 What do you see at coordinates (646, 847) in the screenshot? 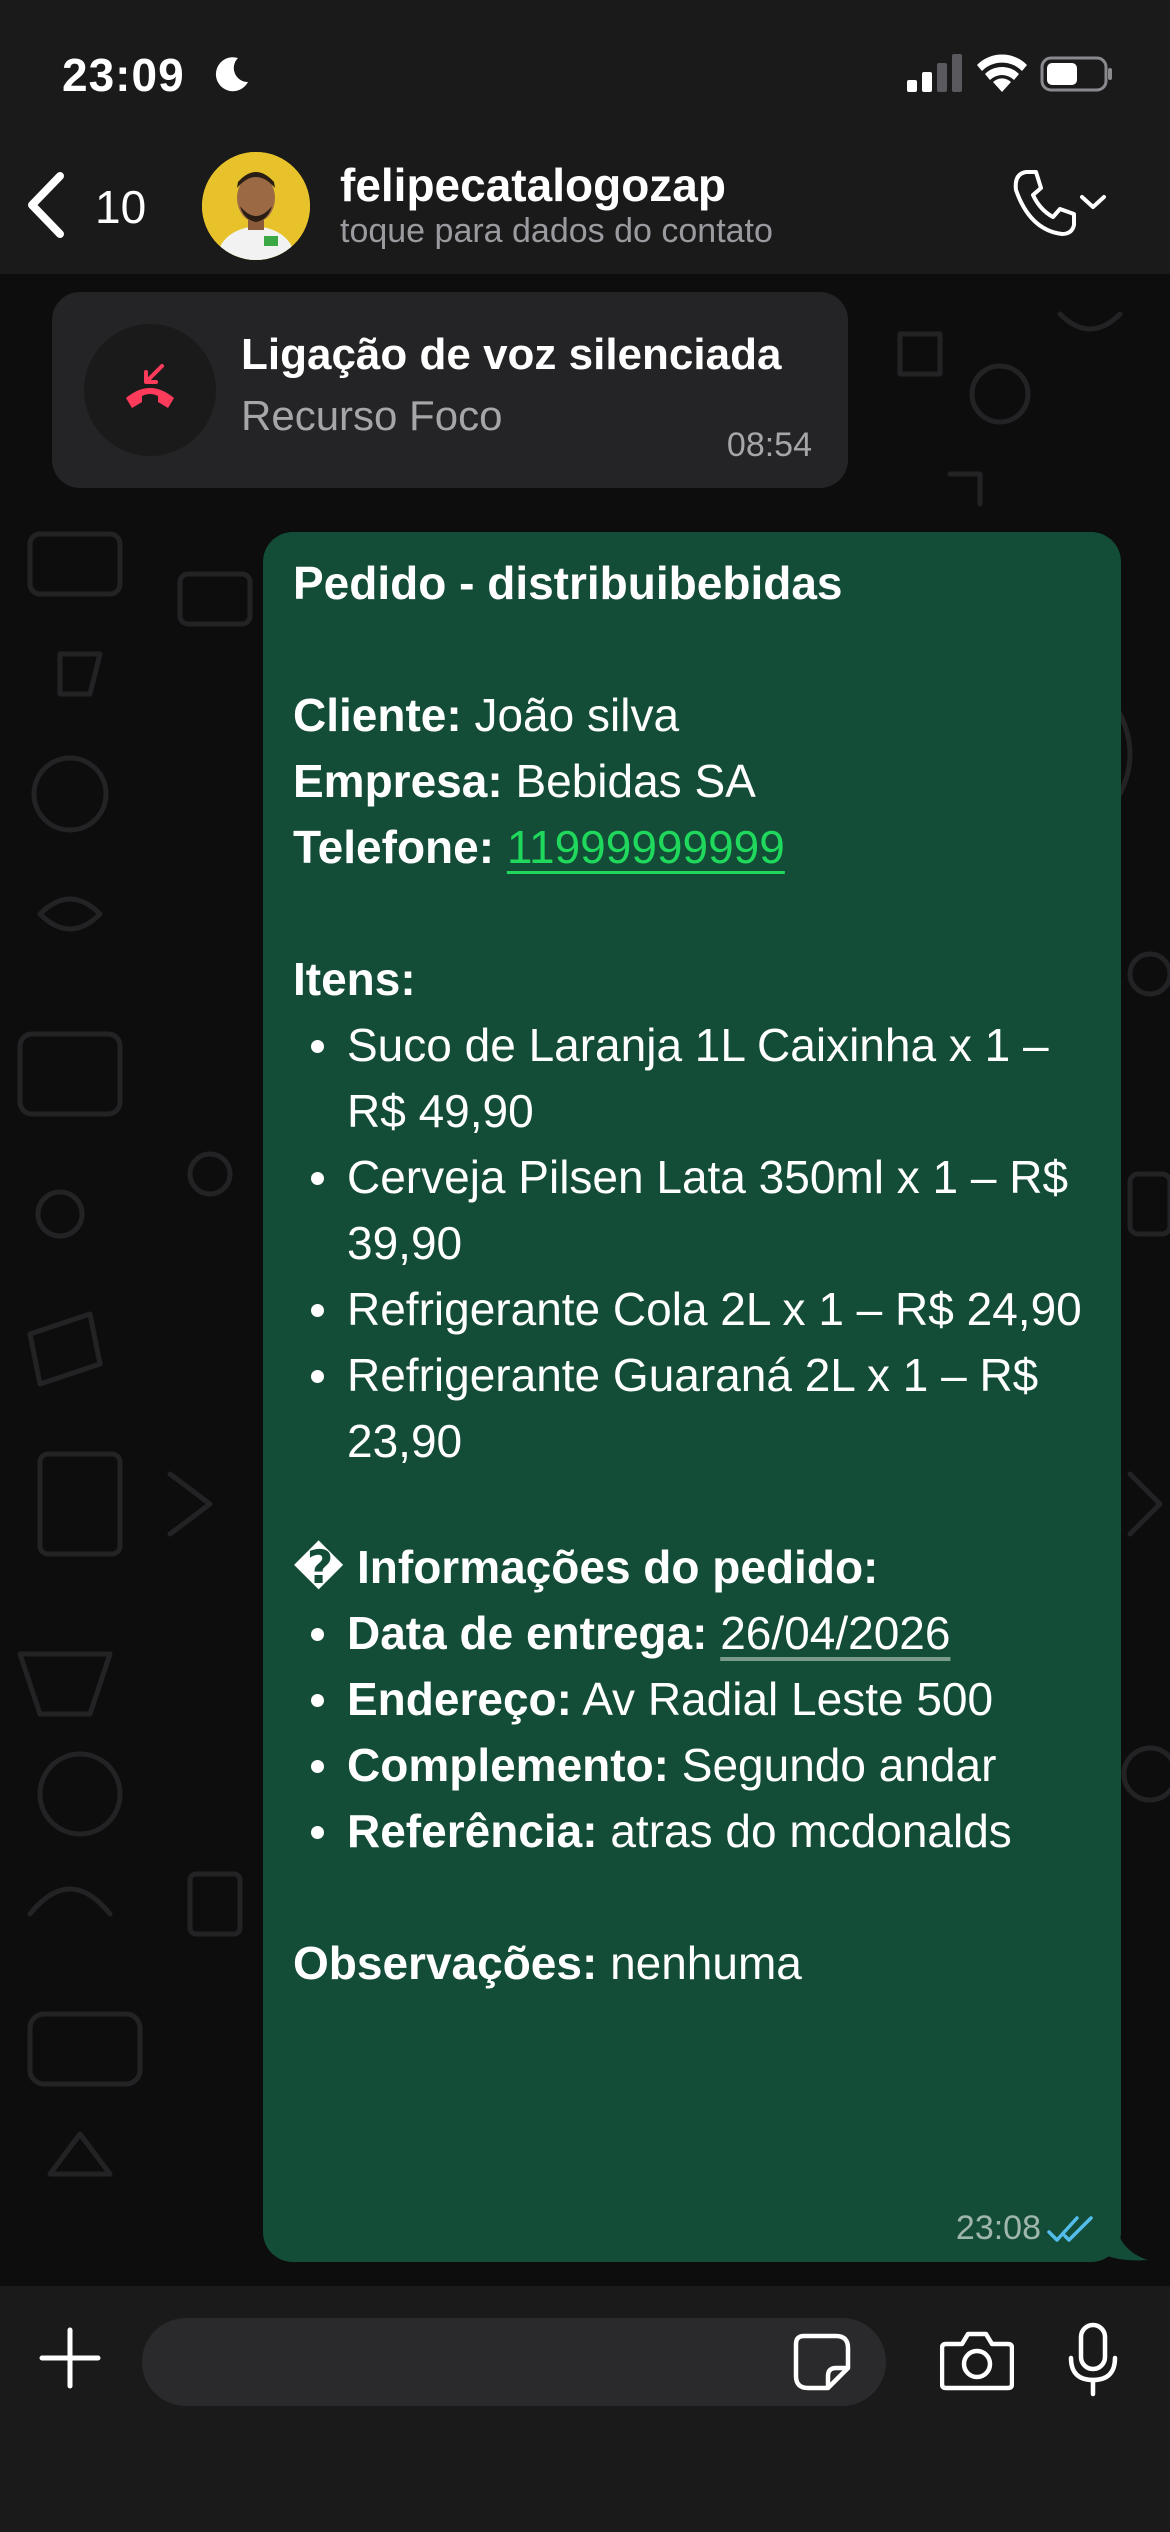
I see `phone-number-link: 11999999999` at bounding box center [646, 847].